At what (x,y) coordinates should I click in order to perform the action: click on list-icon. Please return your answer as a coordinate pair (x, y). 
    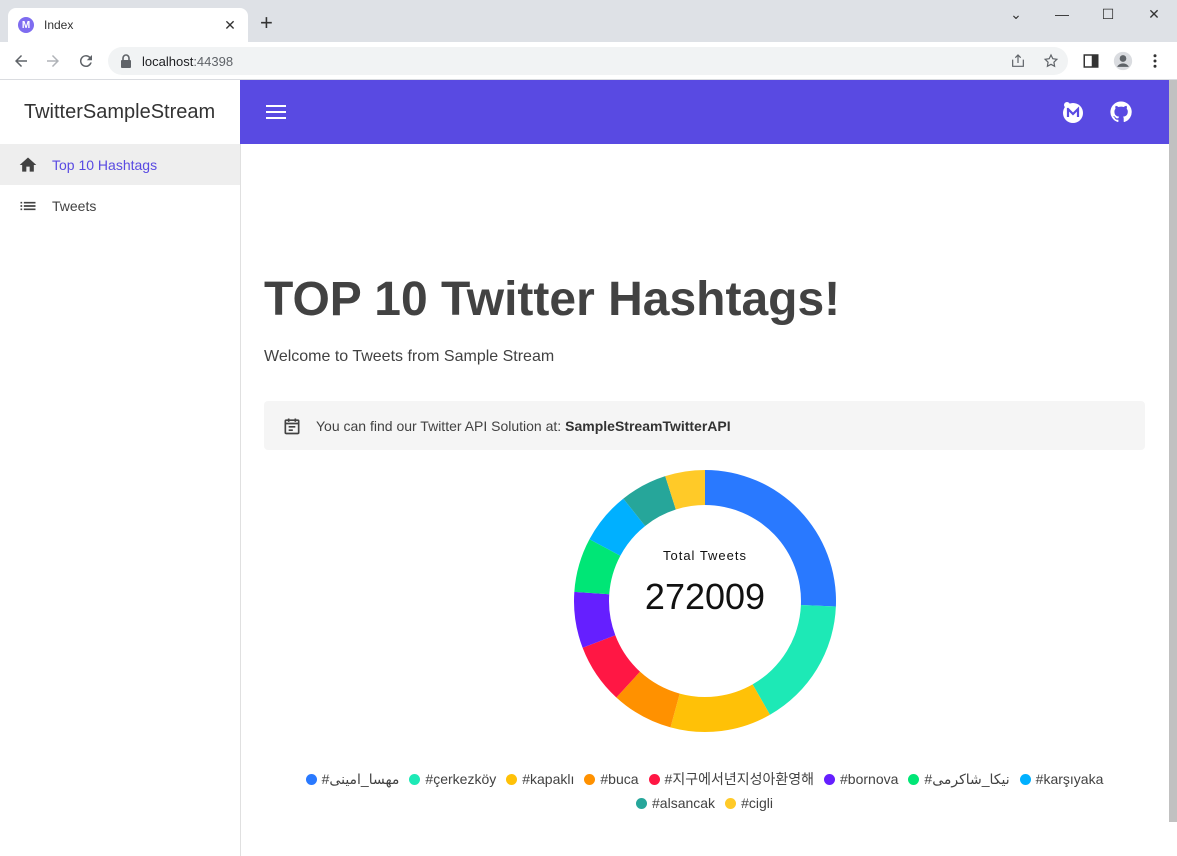
    Looking at the image, I should click on (28, 206).